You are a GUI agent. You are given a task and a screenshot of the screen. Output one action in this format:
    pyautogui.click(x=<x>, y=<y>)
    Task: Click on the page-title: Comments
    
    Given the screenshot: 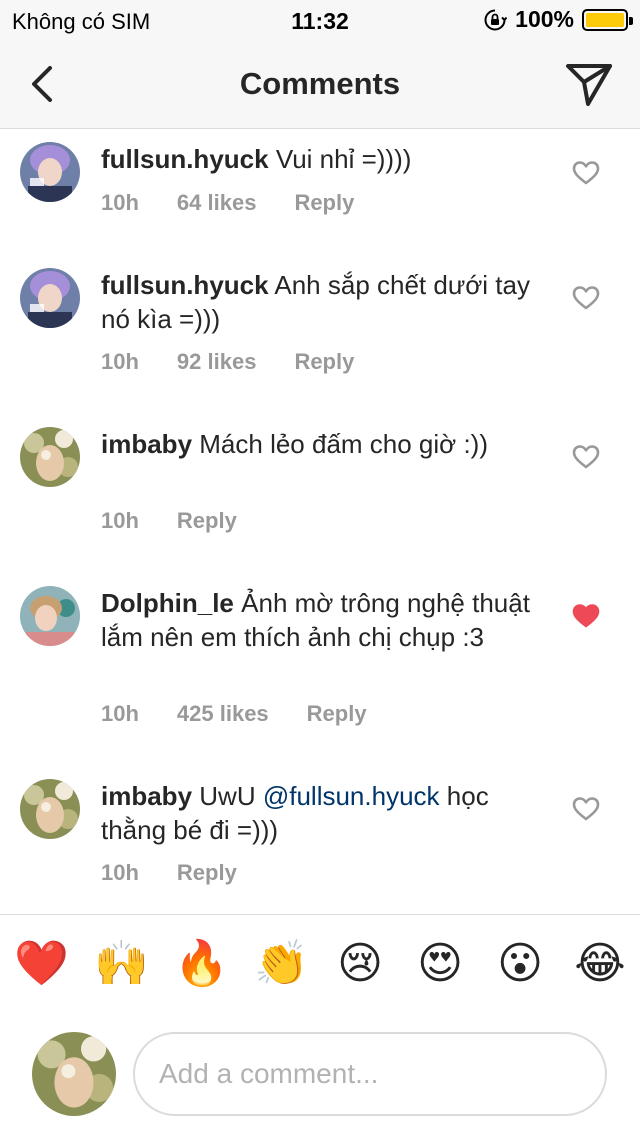 What is the action you would take?
    pyautogui.click(x=320, y=83)
    